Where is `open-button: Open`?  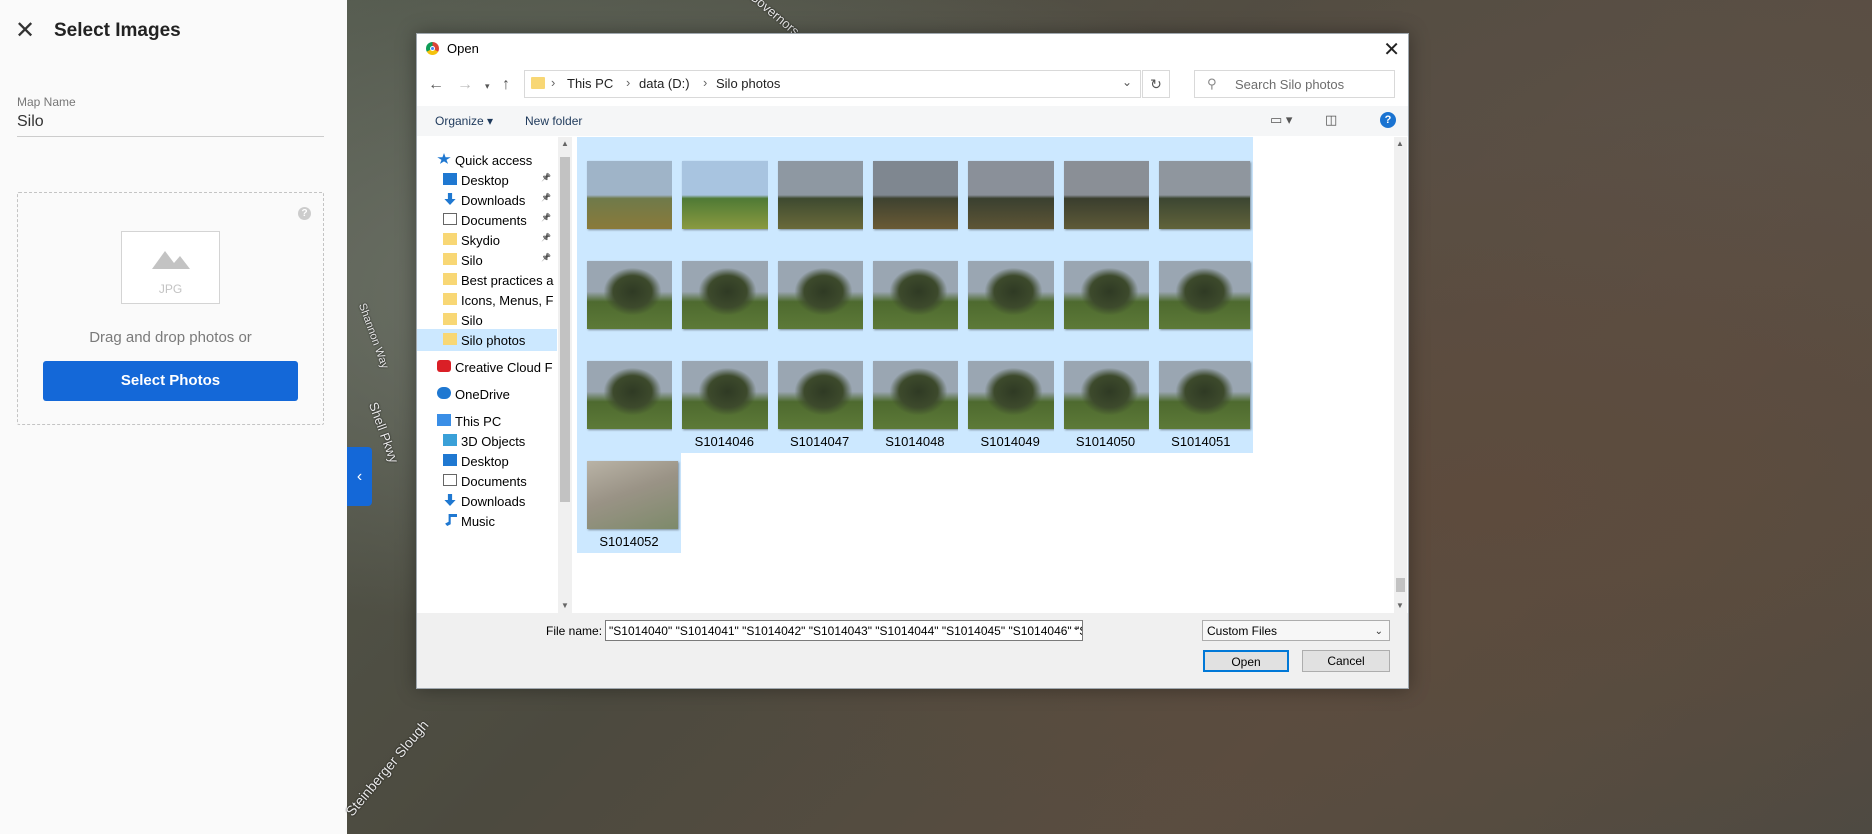
open-button: Open is located at coordinates (1246, 661).